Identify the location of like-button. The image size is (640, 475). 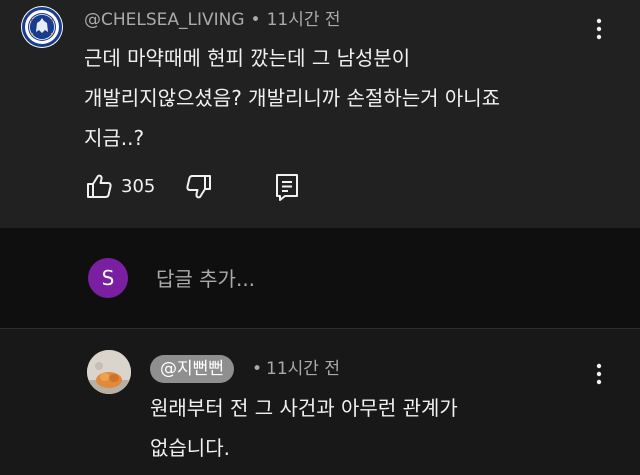
(99, 186).